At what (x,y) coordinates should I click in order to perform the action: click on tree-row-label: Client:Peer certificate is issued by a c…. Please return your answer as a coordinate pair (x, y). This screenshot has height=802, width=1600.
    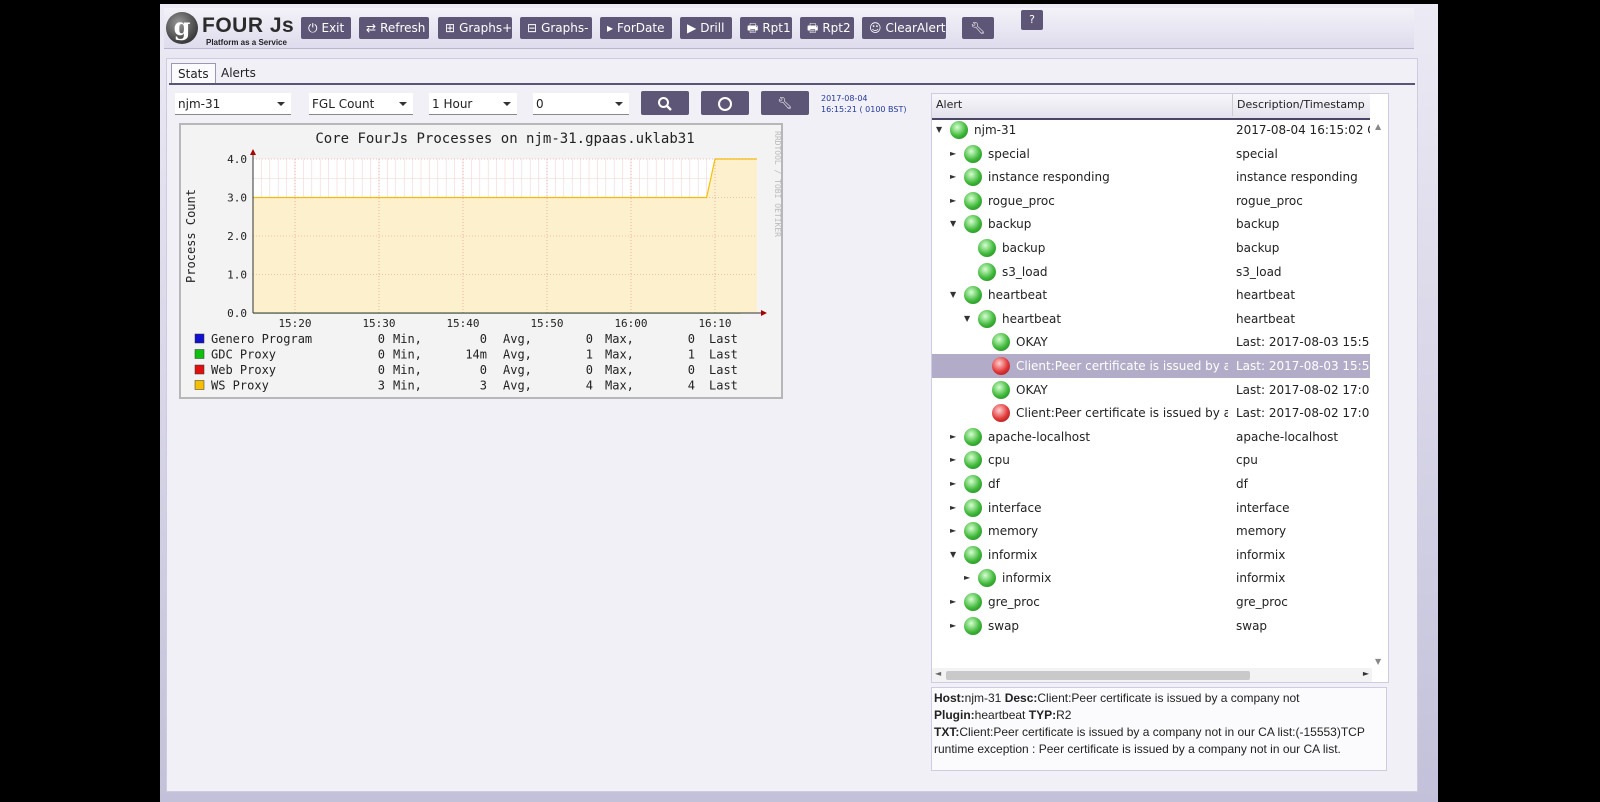
    Looking at the image, I should click on (1122, 366).